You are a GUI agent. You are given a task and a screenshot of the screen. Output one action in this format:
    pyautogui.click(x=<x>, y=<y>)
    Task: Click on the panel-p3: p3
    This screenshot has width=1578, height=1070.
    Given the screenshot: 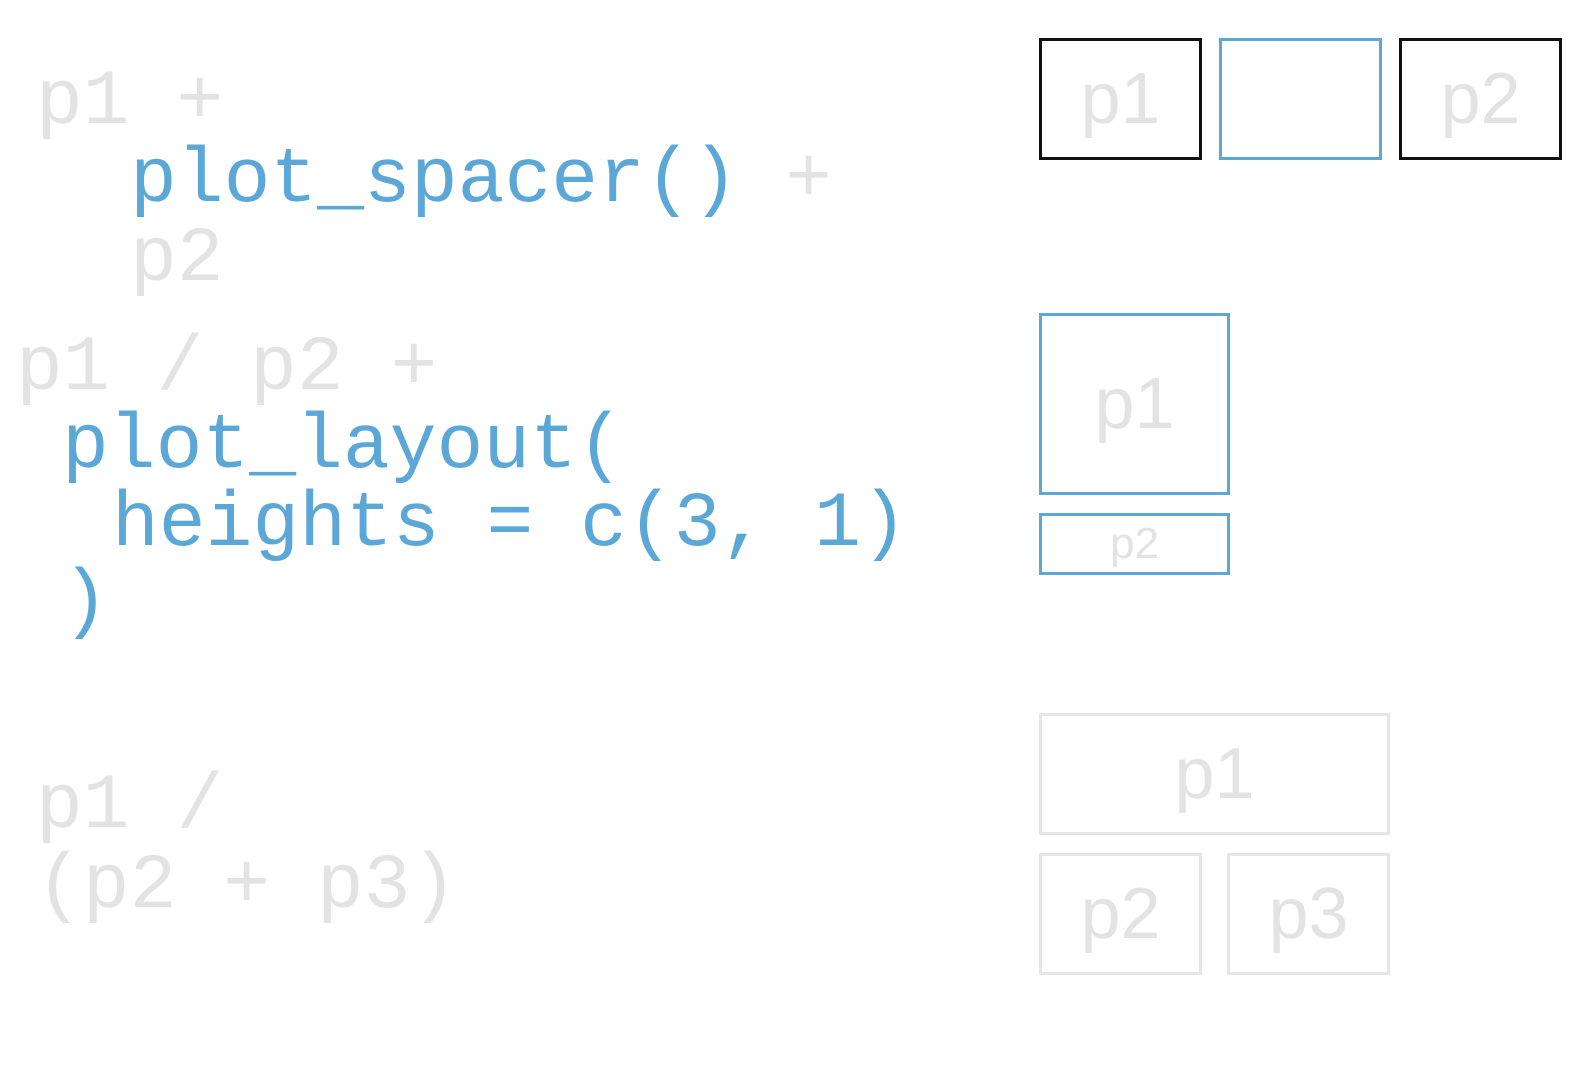 What is the action you would take?
    pyautogui.click(x=1308, y=914)
    